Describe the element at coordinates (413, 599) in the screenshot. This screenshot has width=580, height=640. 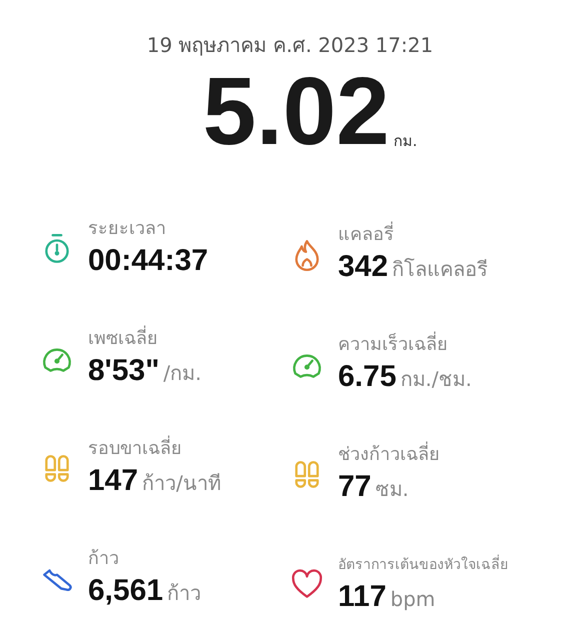
I see `stat-unit: bpm` at that location.